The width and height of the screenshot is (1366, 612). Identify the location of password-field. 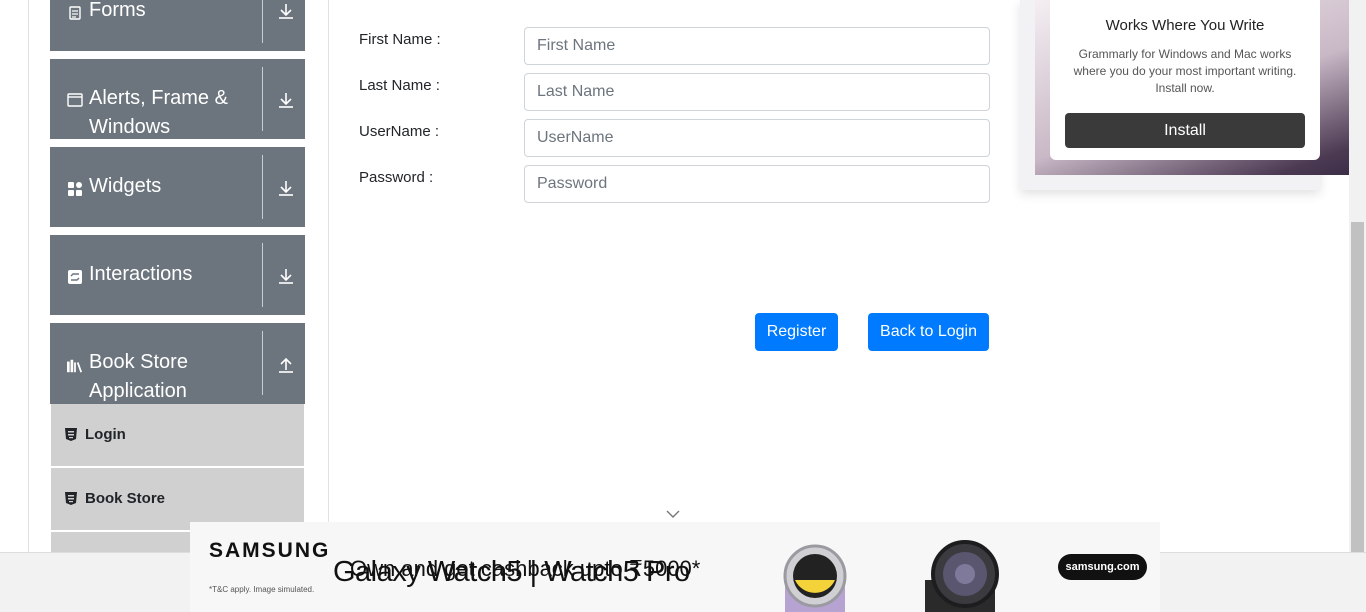
(757, 184).